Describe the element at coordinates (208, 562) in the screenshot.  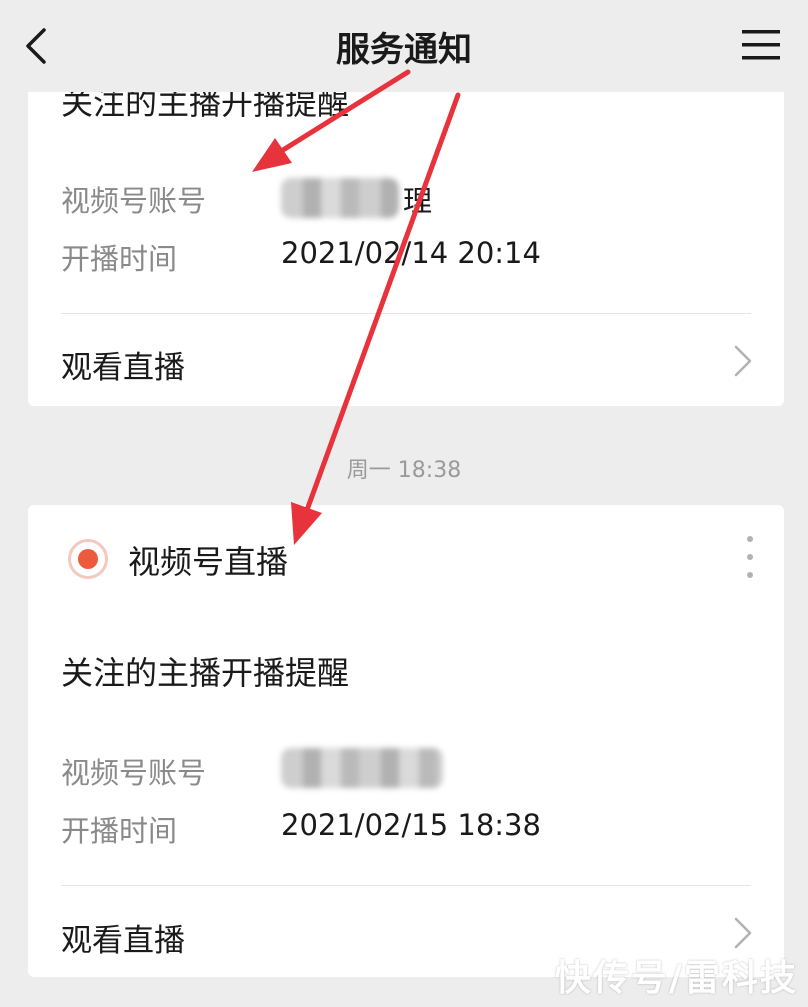
I see `service-name: 视频号直播` at that location.